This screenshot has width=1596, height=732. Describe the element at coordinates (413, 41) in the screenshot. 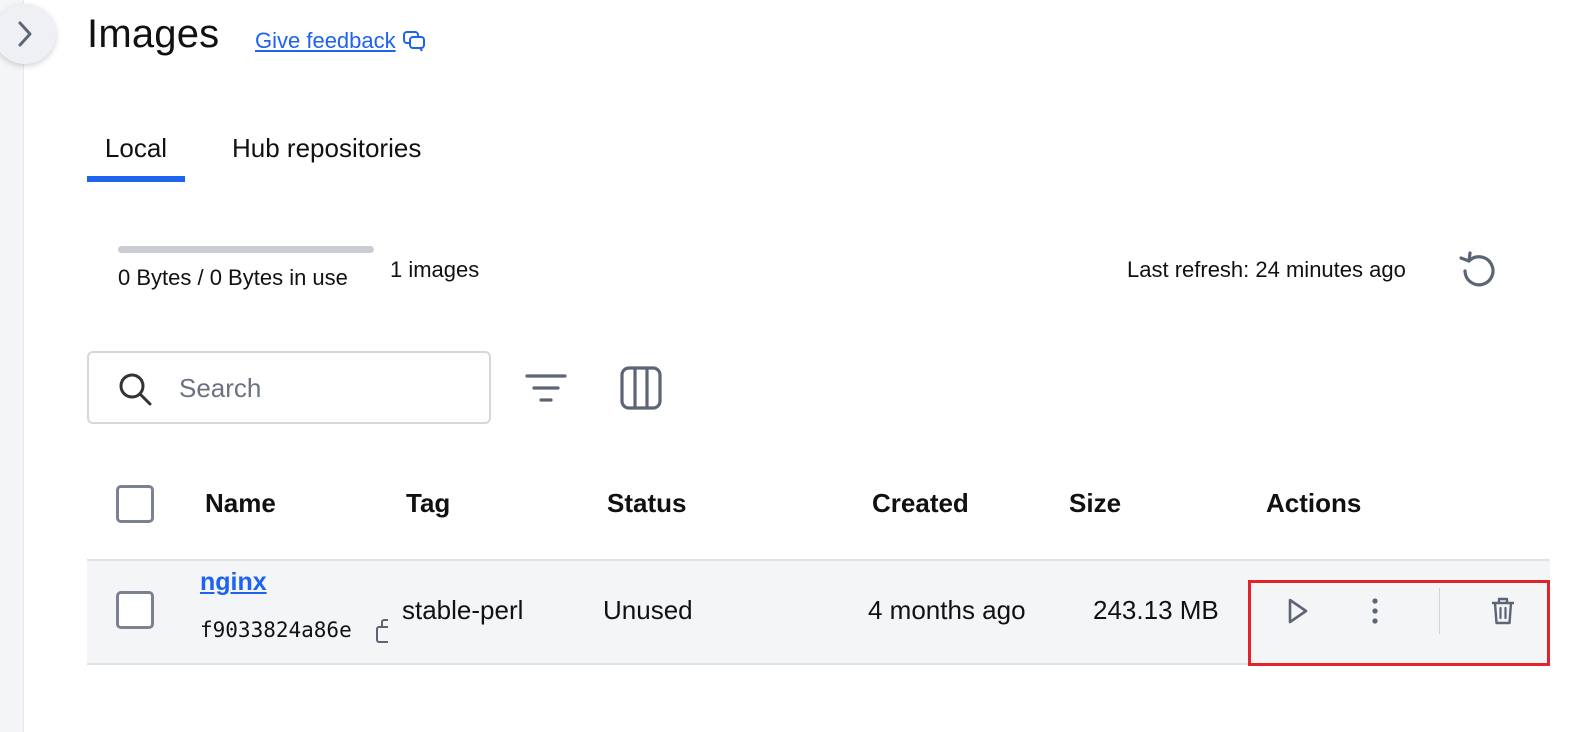

I see `feedback-icon` at that location.